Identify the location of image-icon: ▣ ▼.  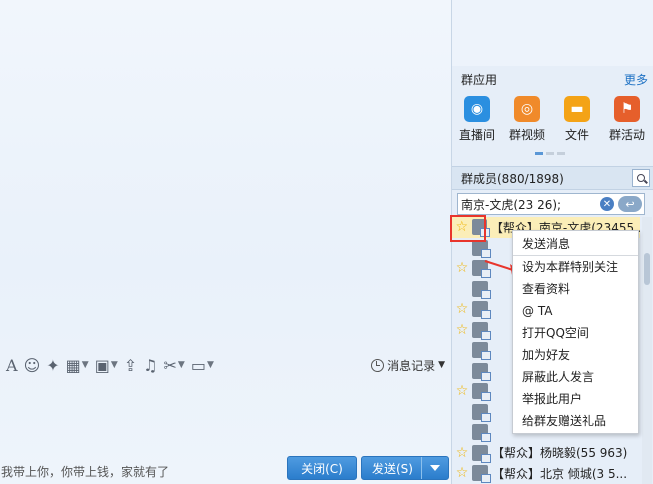
(106, 365).